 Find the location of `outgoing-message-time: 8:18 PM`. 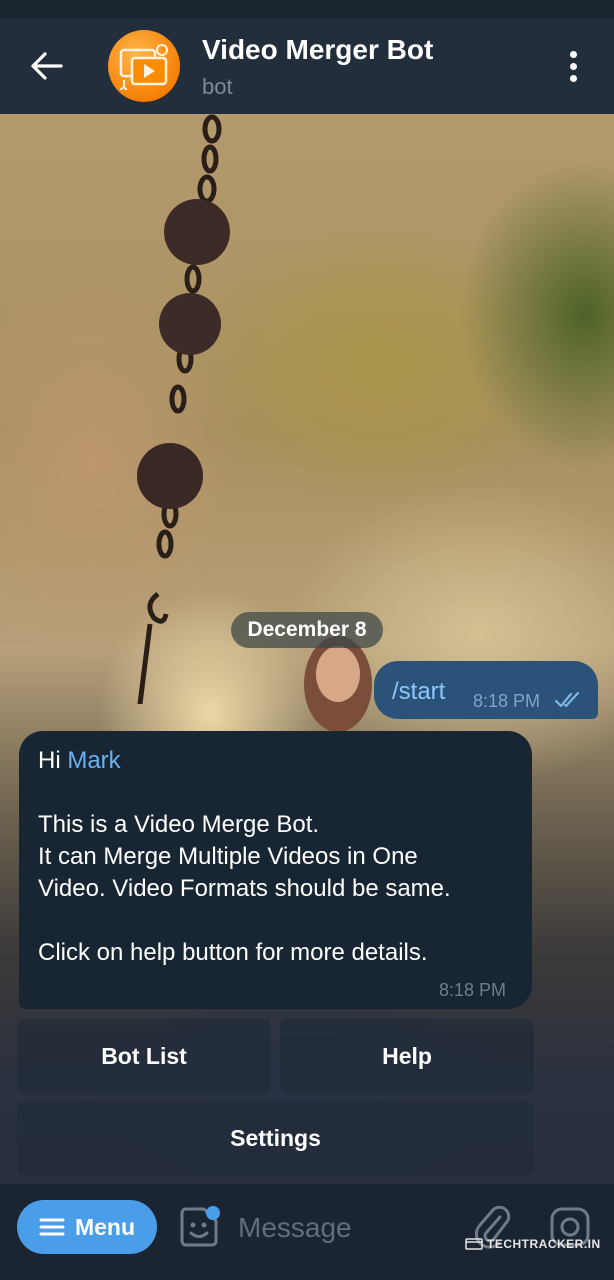

outgoing-message-time: 8:18 PM is located at coordinates (507, 701).